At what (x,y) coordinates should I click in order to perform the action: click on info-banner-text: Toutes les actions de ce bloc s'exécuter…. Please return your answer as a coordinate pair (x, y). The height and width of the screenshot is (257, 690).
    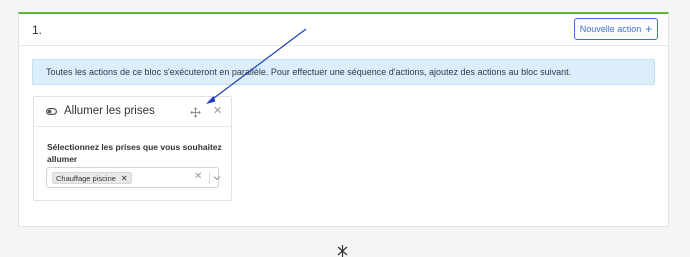
    Looking at the image, I should click on (309, 72).